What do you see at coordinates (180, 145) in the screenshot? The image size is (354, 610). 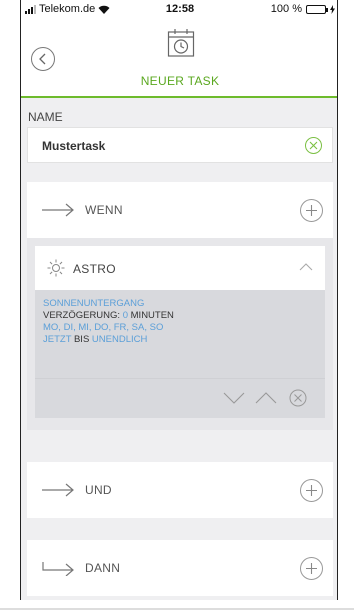 I see `name-field: Mustertask` at bounding box center [180, 145].